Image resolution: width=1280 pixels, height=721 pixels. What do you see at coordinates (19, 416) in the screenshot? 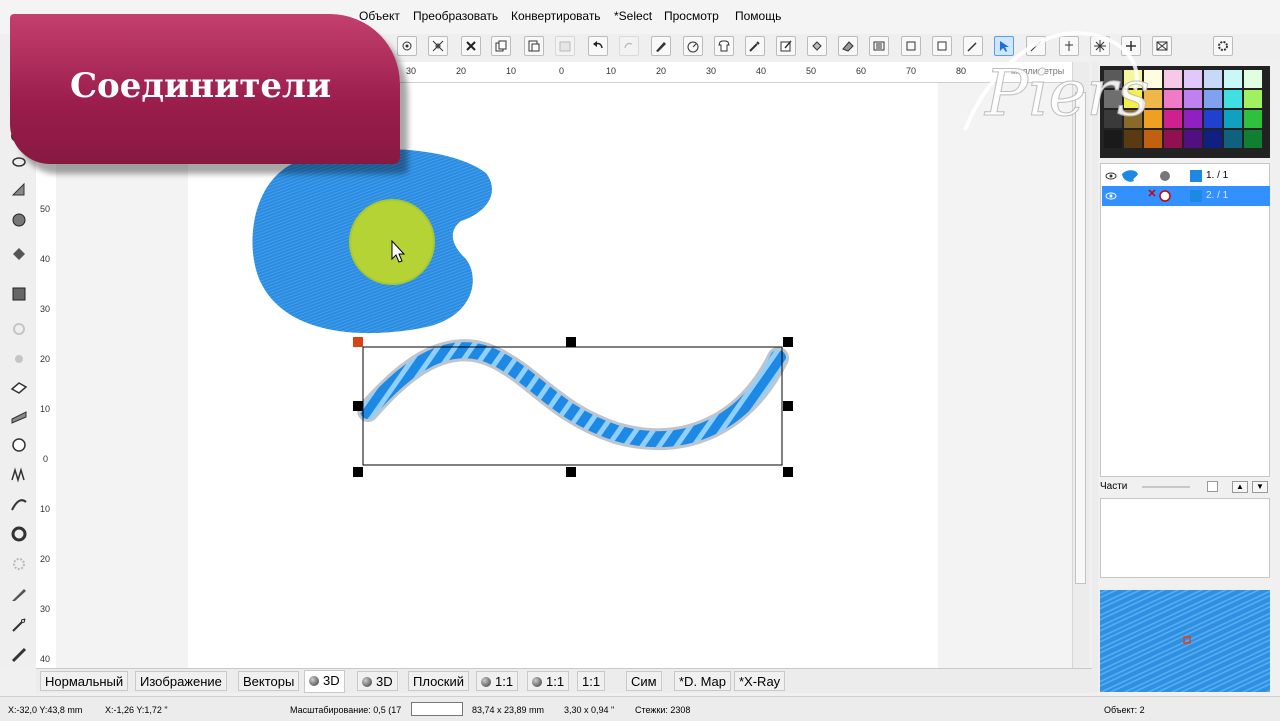
I see `satin-icon` at bounding box center [19, 416].